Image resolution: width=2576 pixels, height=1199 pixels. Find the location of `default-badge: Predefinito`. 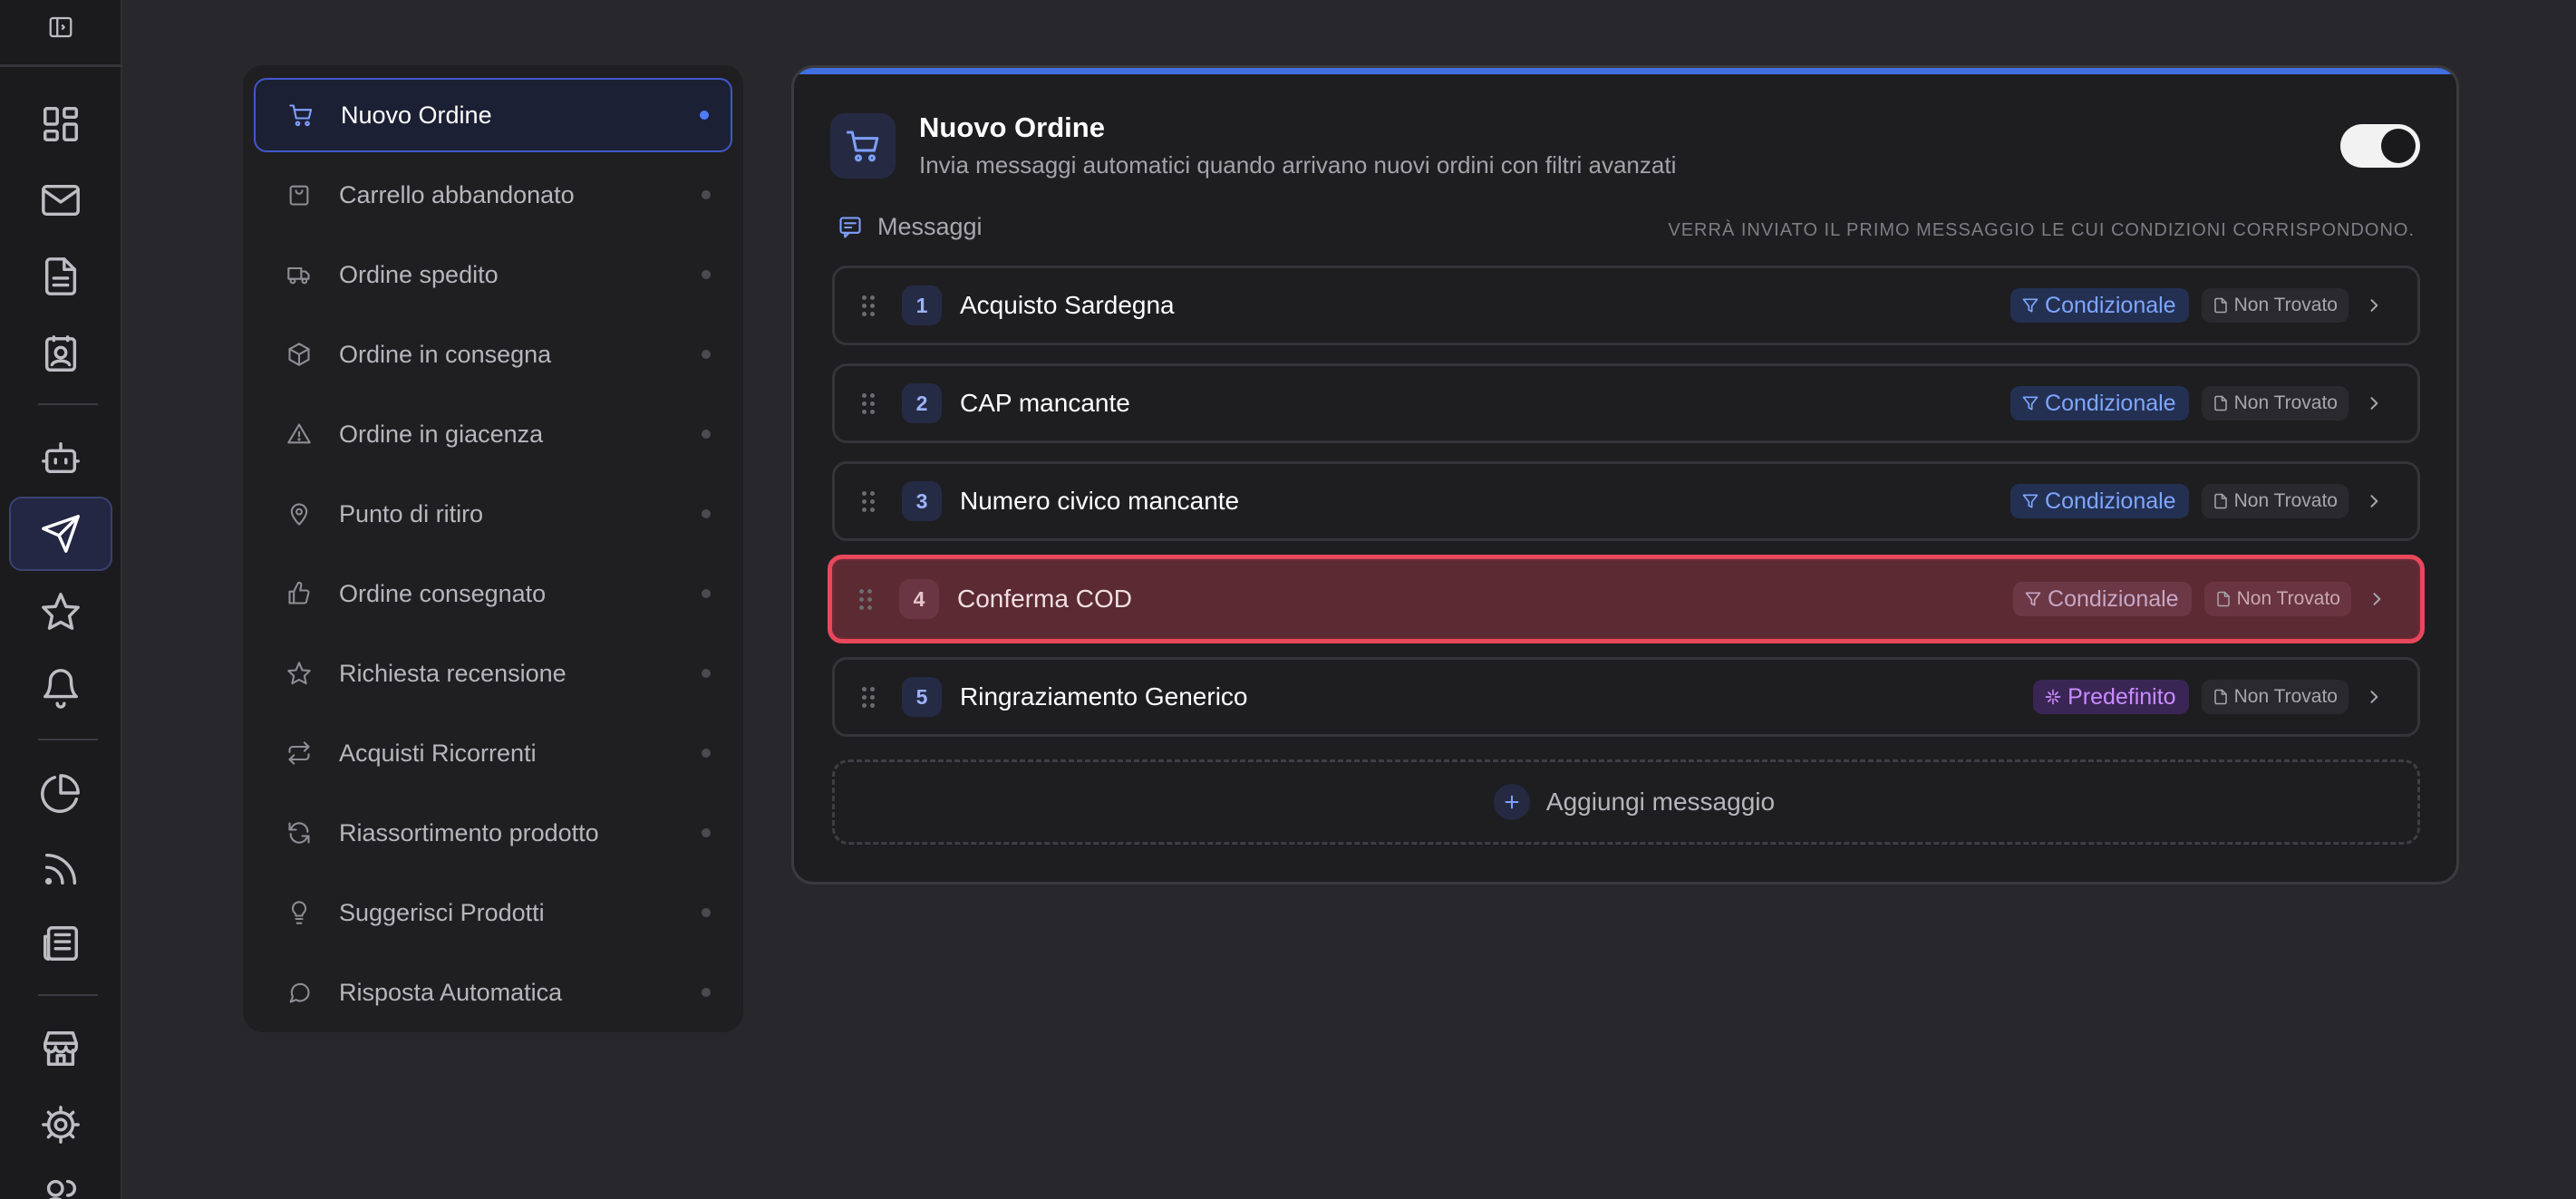

default-badge: Predefinito is located at coordinates (2111, 697).